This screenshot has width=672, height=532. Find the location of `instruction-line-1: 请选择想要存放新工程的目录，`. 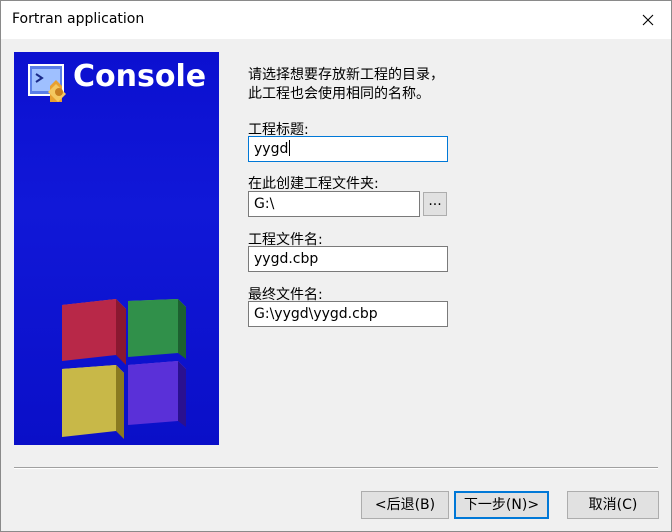

instruction-line-1: 请选择想要存放新工程的目录， is located at coordinates (346, 75).